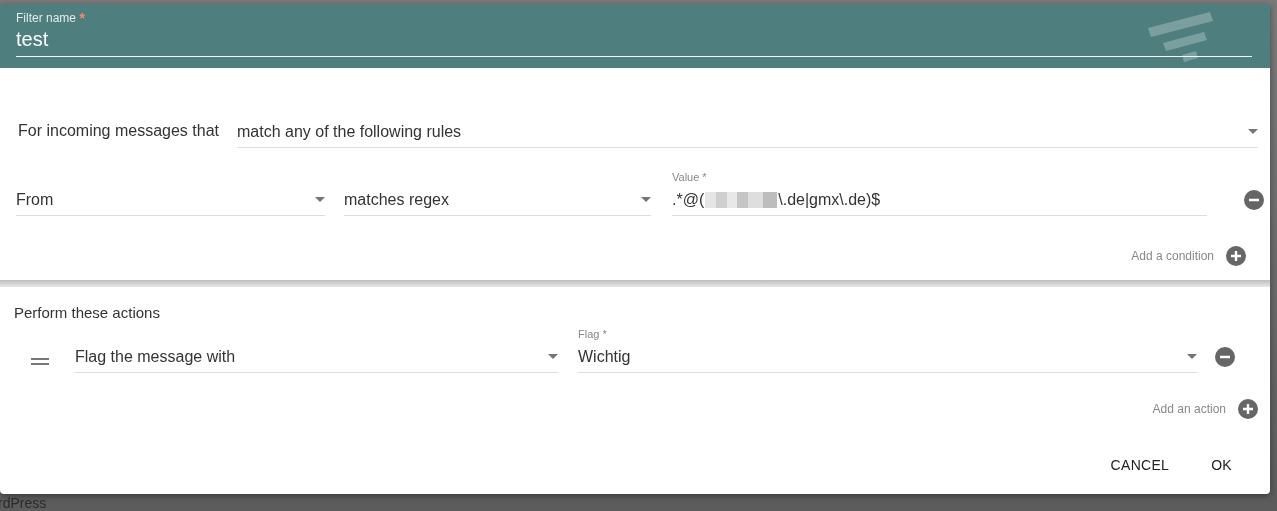 The image size is (1277, 511). I want to click on intro-label: For incoming messages that, so click(118, 131).